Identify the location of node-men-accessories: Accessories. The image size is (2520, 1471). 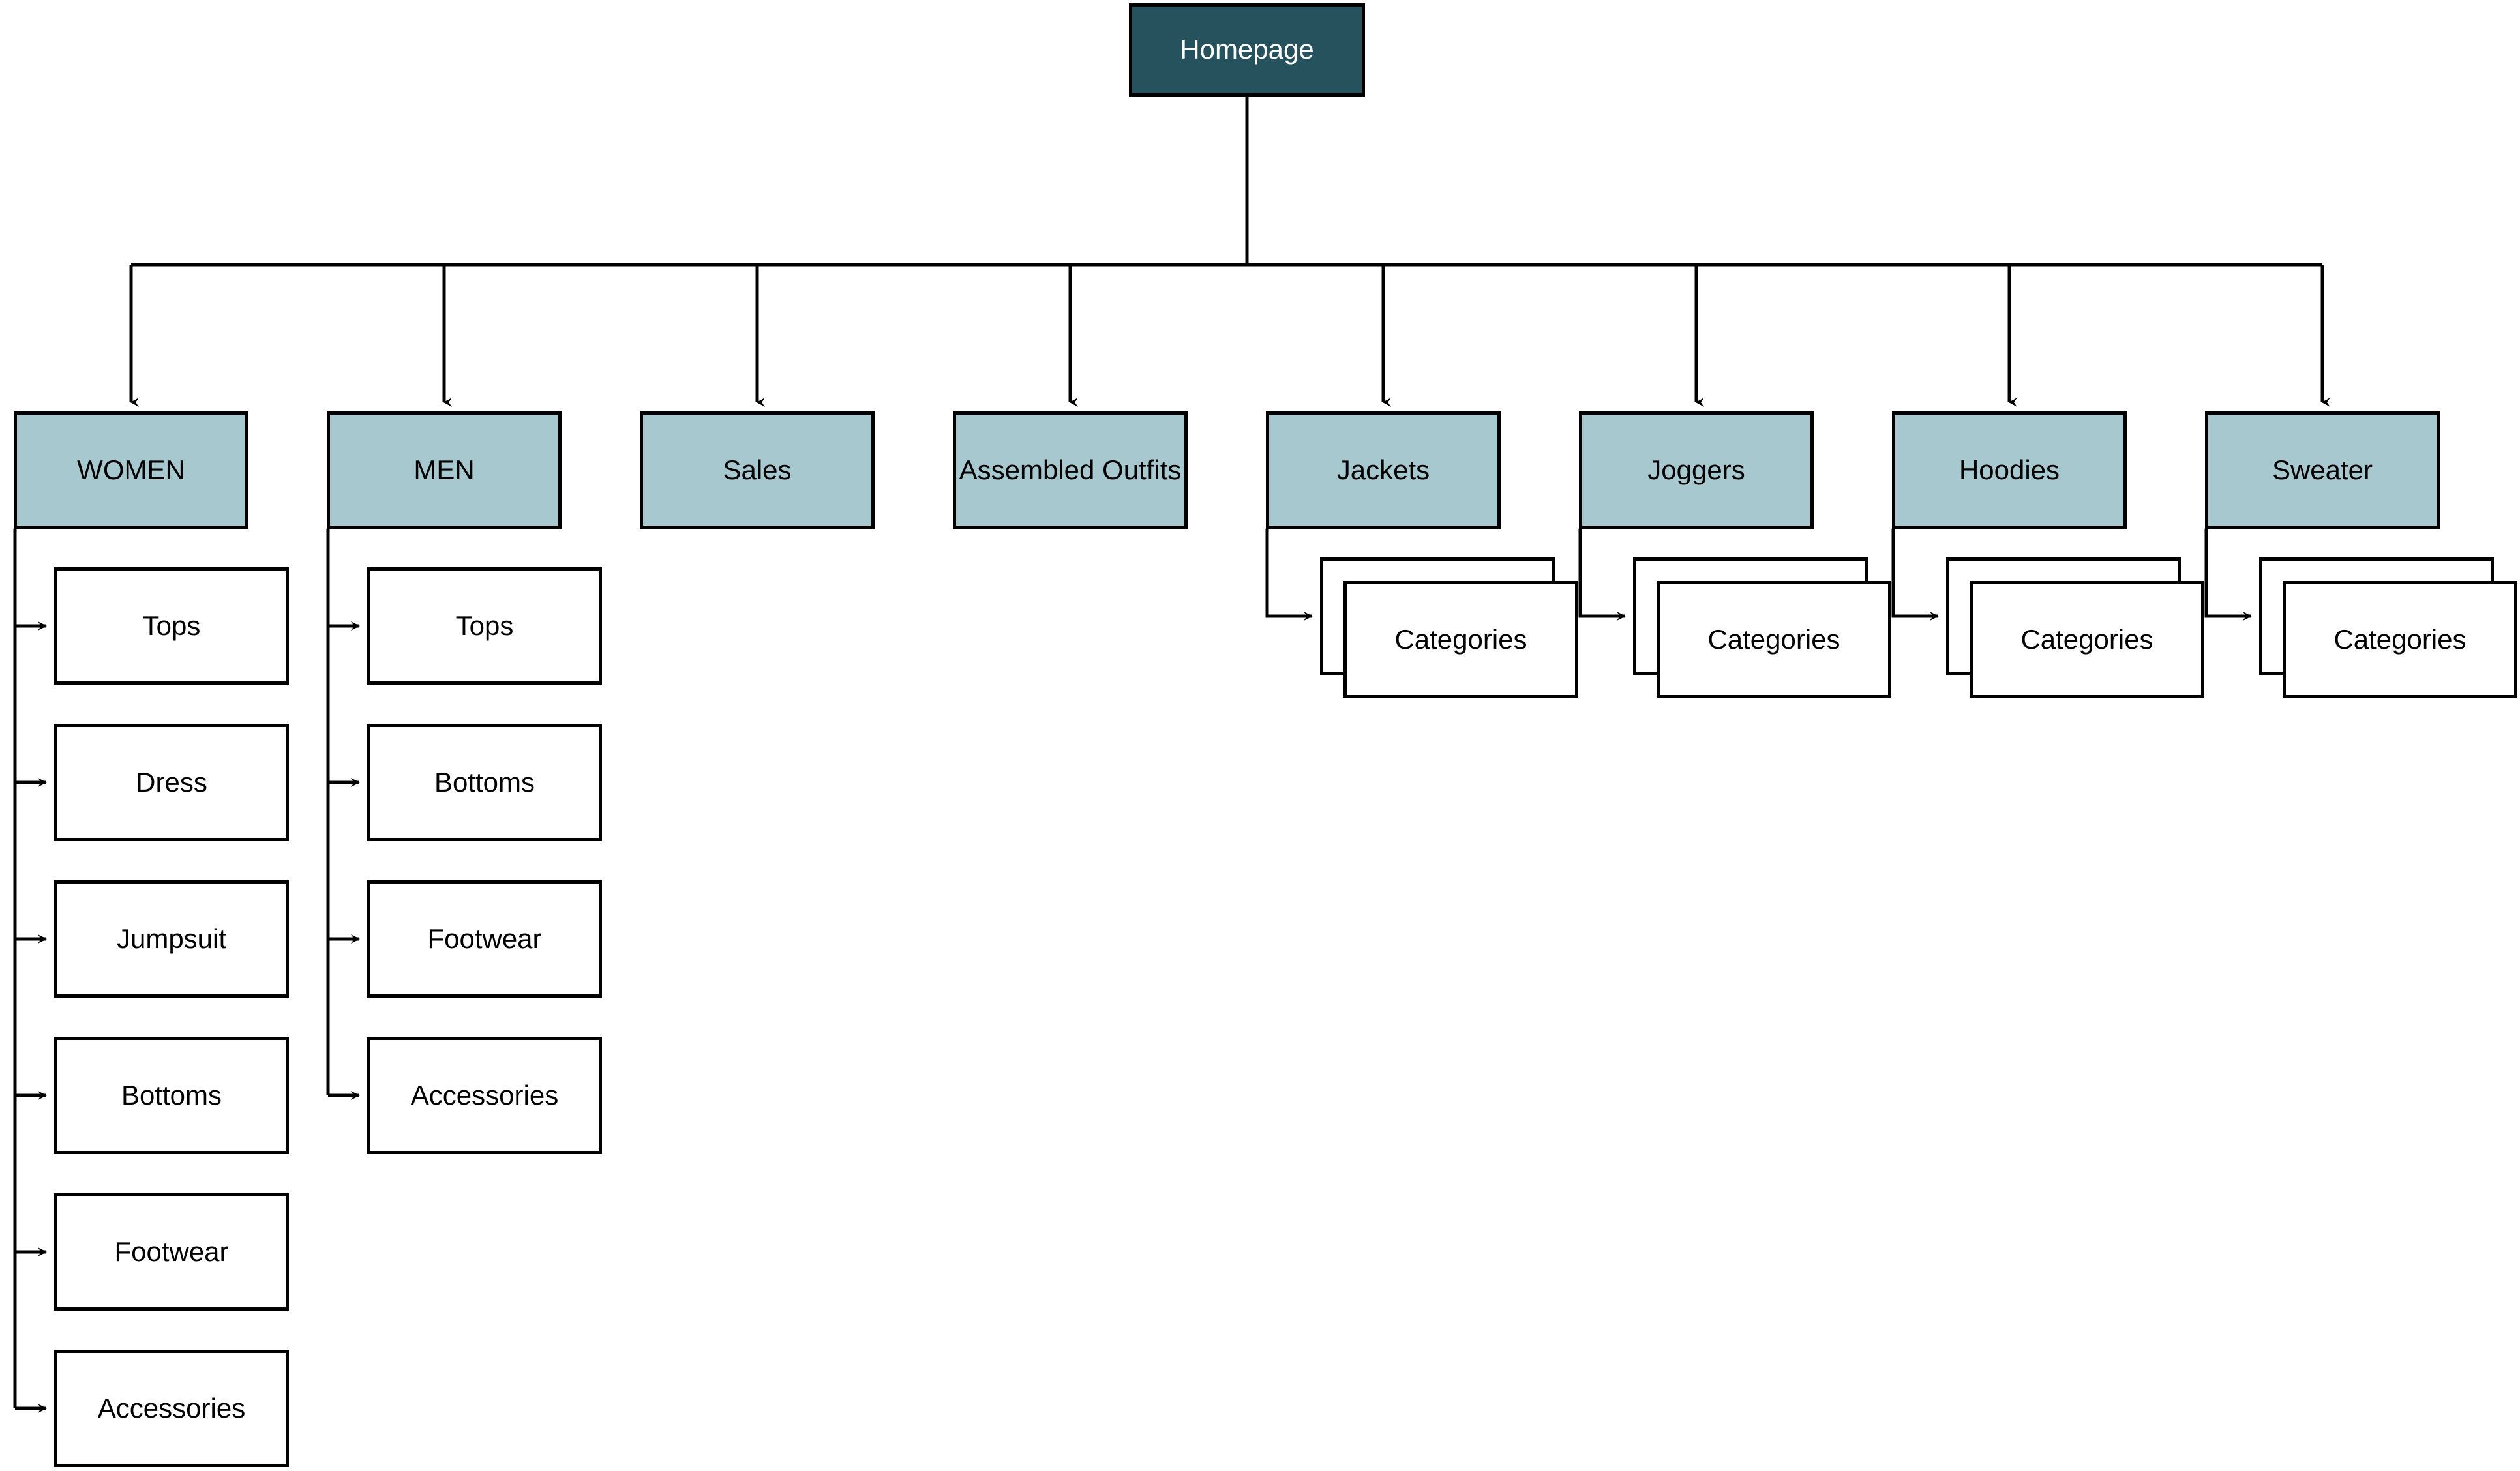
(485, 1095).